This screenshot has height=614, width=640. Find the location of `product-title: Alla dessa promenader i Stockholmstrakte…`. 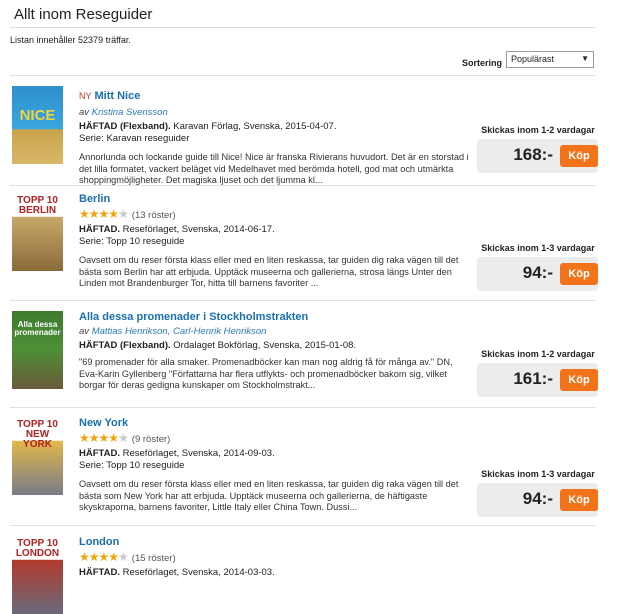

product-title: Alla dessa promenader i Stockholmstrakte… is located at coordinates (275, 317).